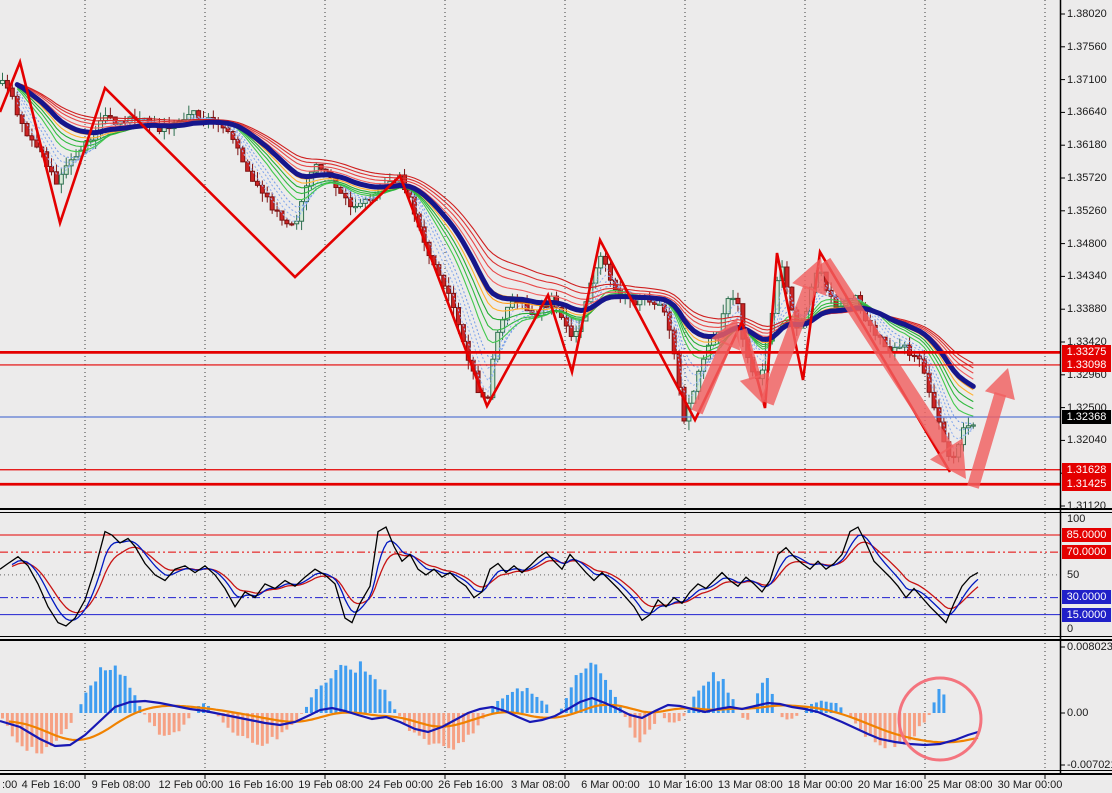 Image resolution: width=1112 pixels, height=793 pixels. Describe the element at coordinates (1087, 79) in the screenshot. I see `price-tick-label: 1.37100` at that location.